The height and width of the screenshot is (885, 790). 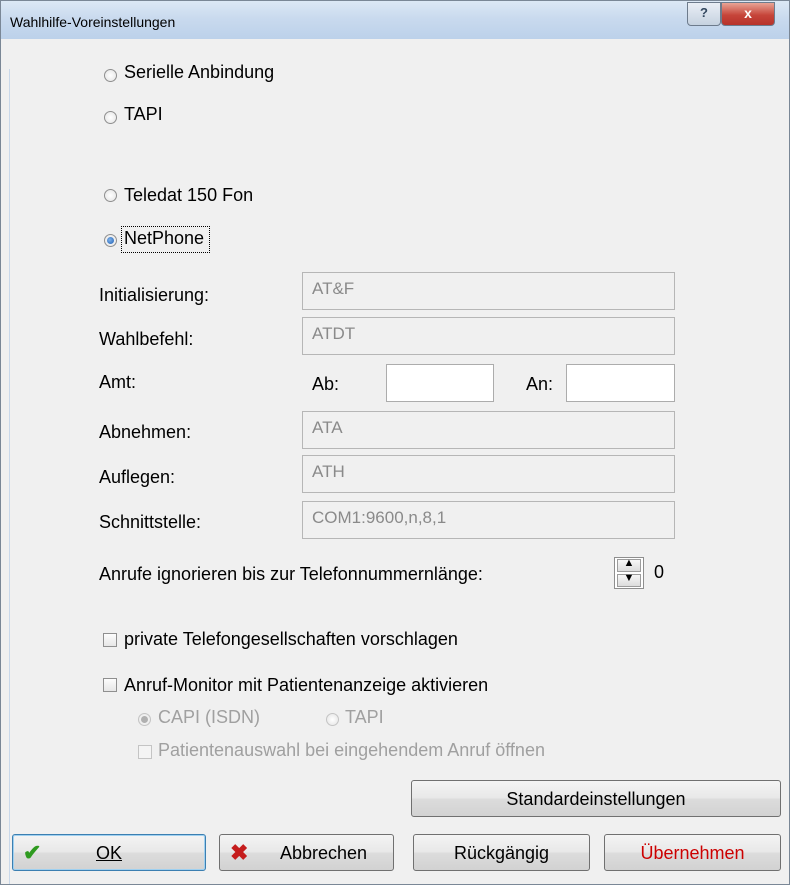 What do you see at coordinates (9, 476) in the screenshot?
I see `window-edge-line` at bounding box center [9, 476].